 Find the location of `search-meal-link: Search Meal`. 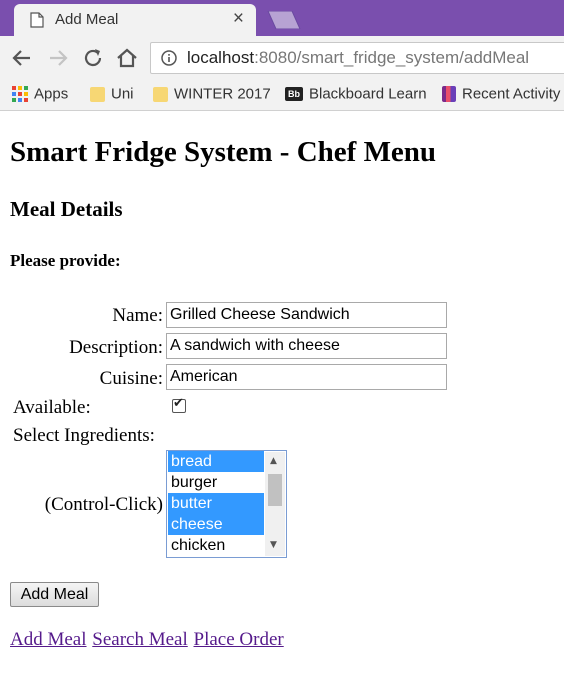

search-meal-link: Search Meal is located at coordinates (139, 639).